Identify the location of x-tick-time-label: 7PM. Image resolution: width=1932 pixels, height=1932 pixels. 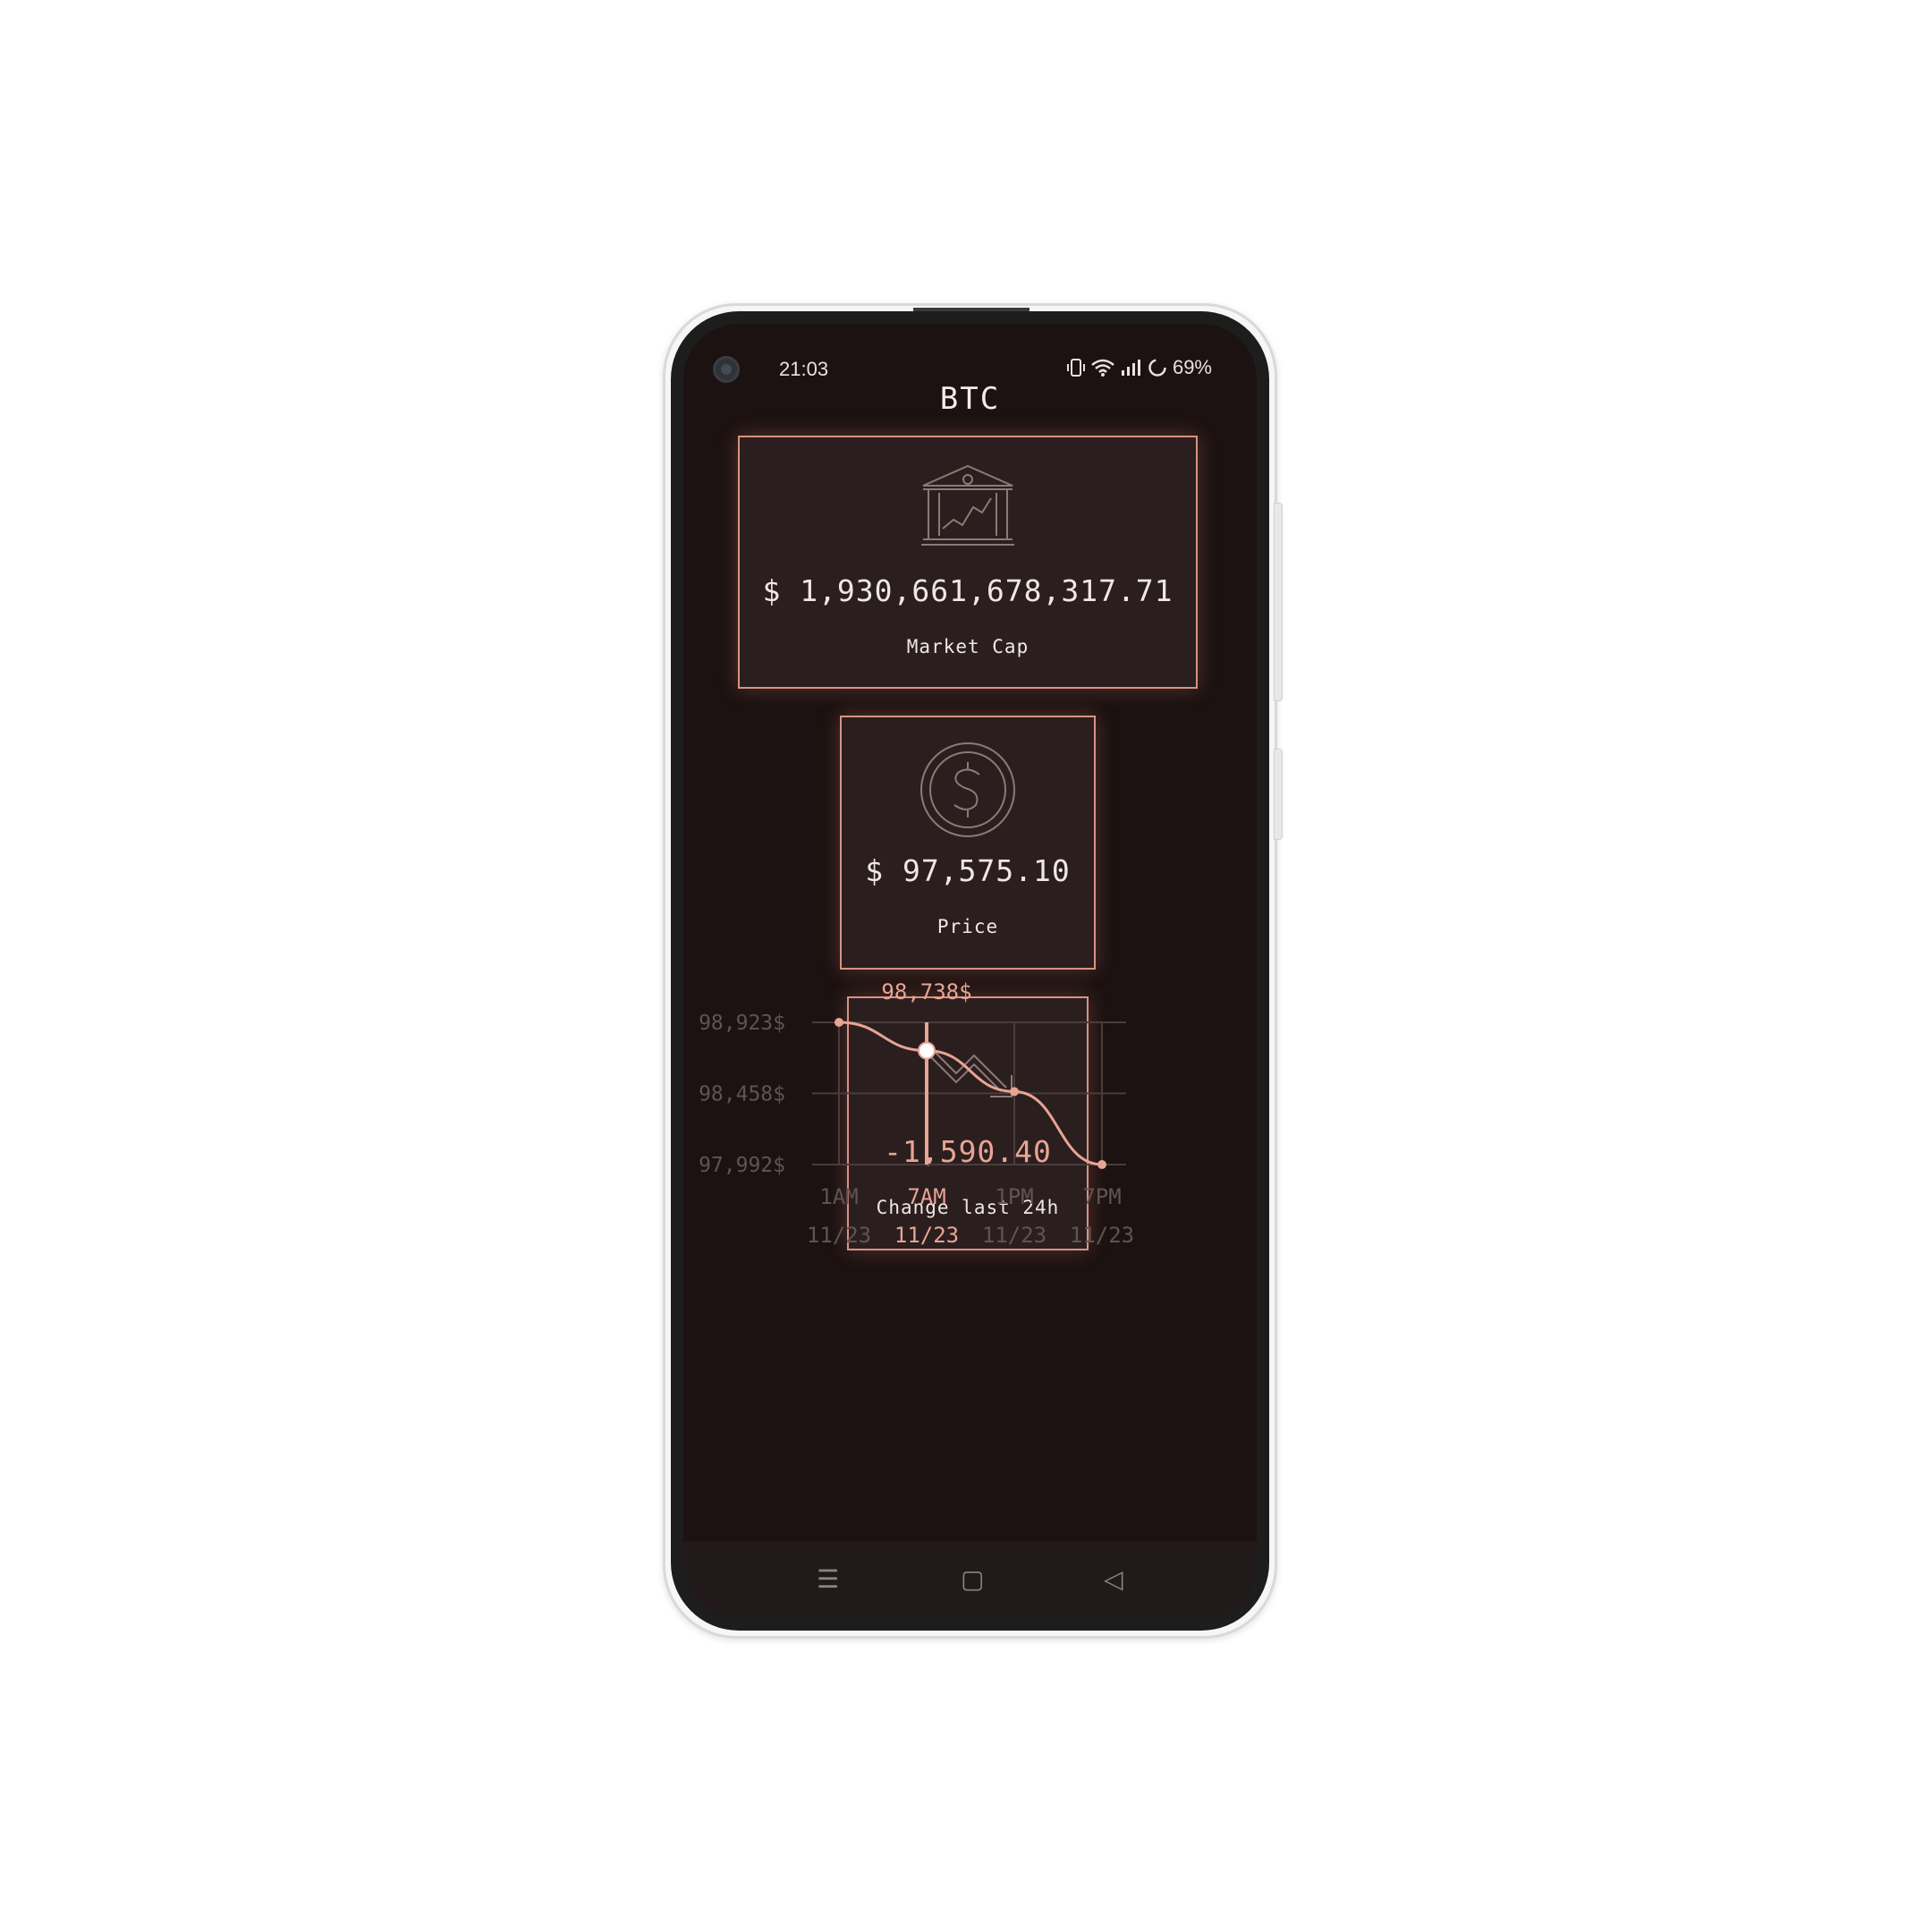
(1101, 1196).